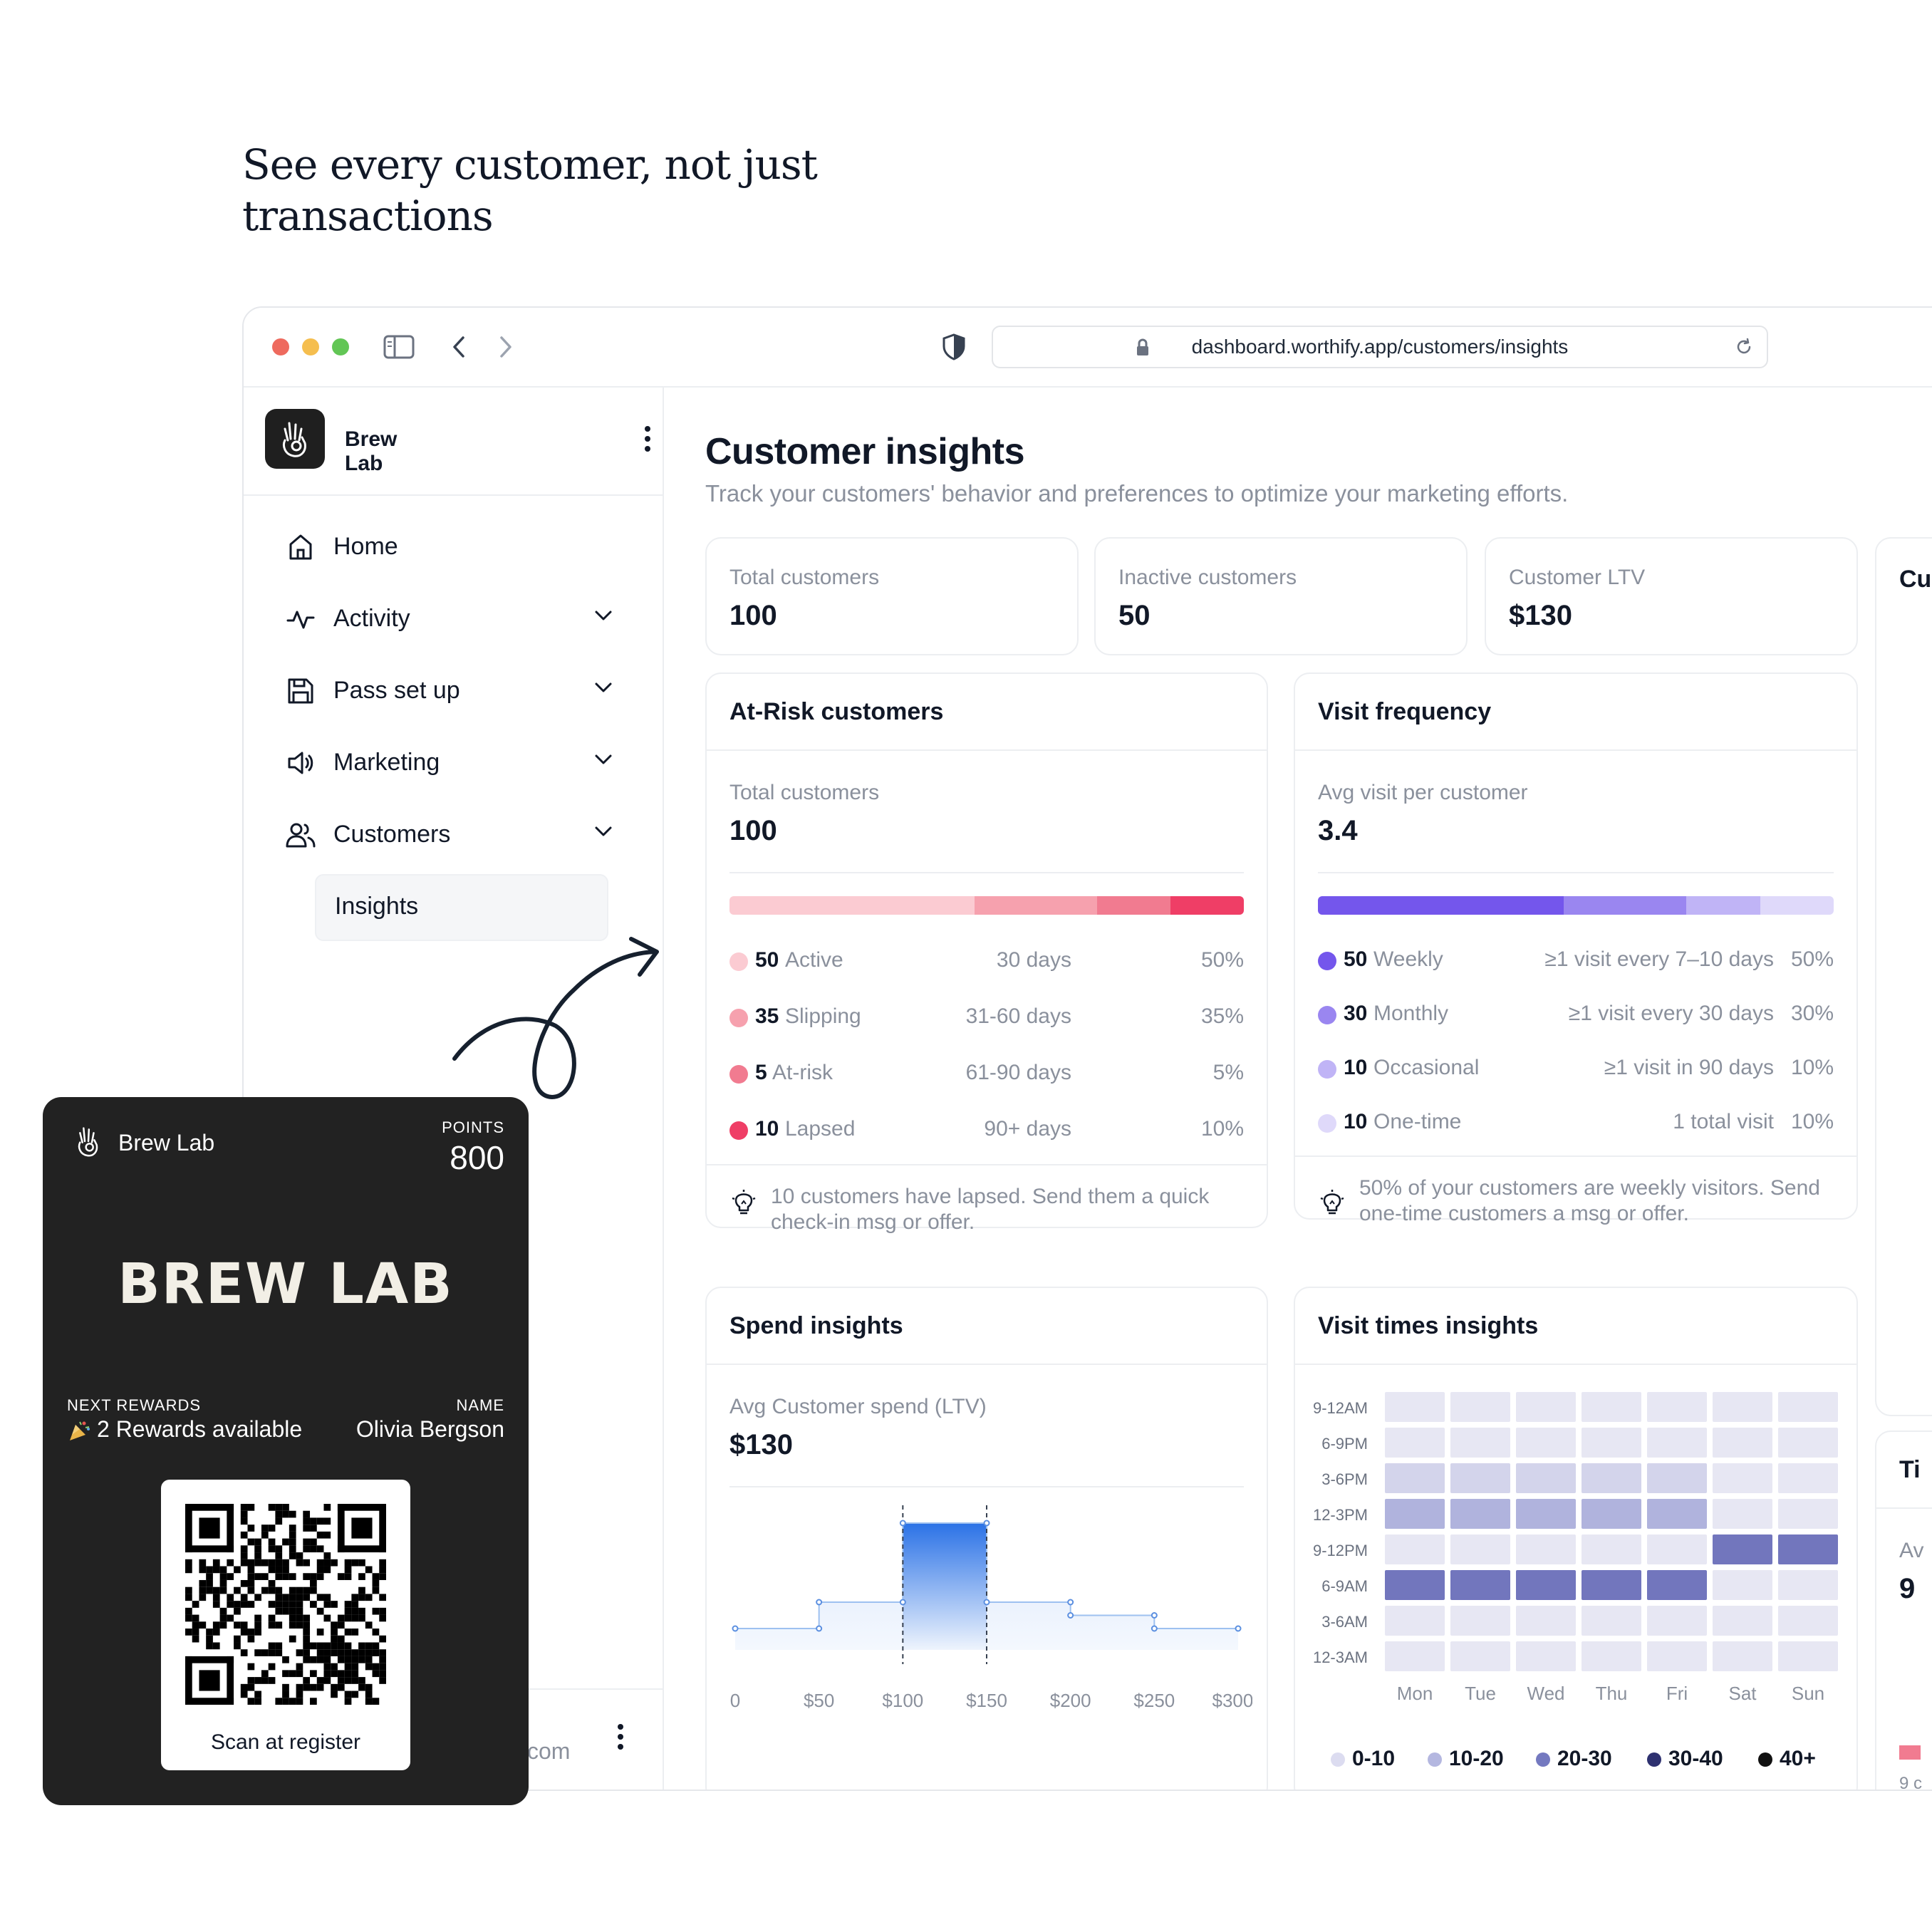  What do you see at coordinates (453, 834) in the screenshot?
I see `sidebar-item-customers: Customers` at bounding box center [453, 834].